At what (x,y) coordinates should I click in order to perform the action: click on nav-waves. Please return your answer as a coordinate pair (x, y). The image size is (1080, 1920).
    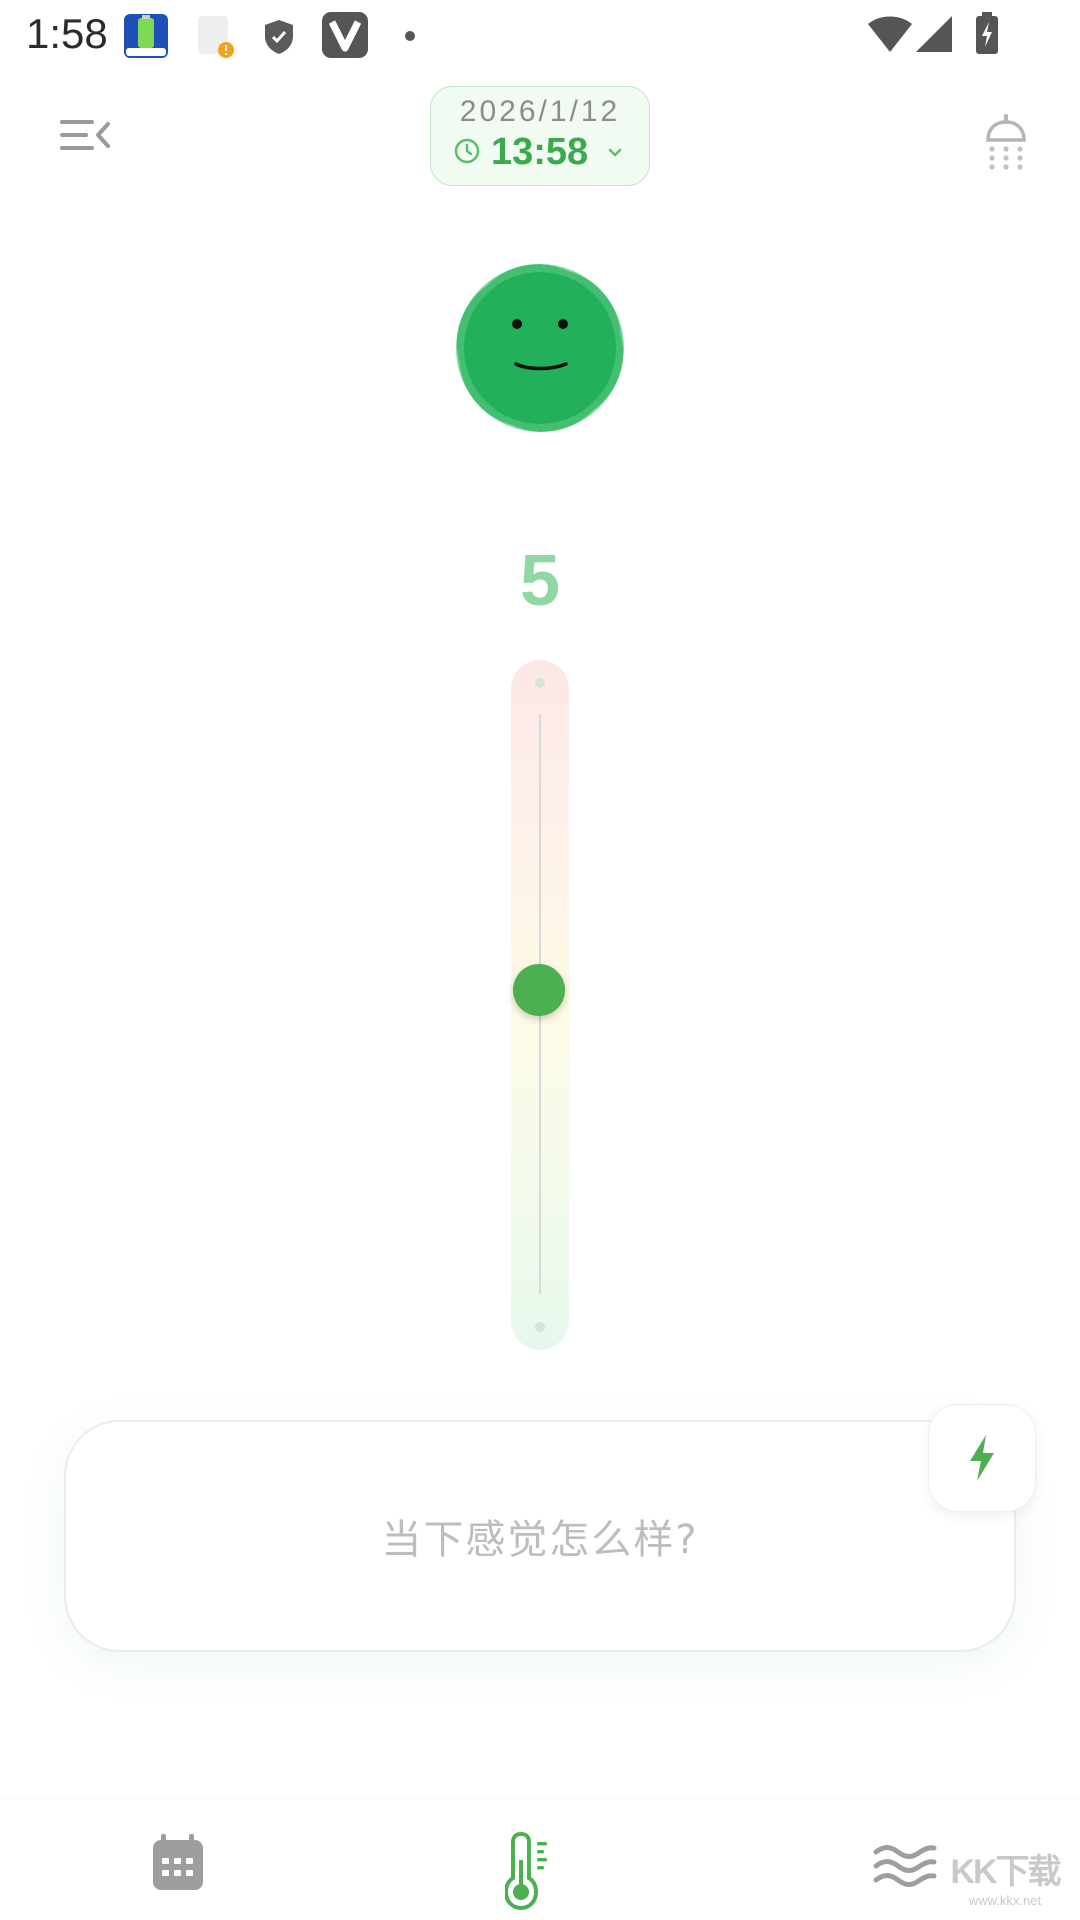
    Looking at the image, I should click on (905, 1865).